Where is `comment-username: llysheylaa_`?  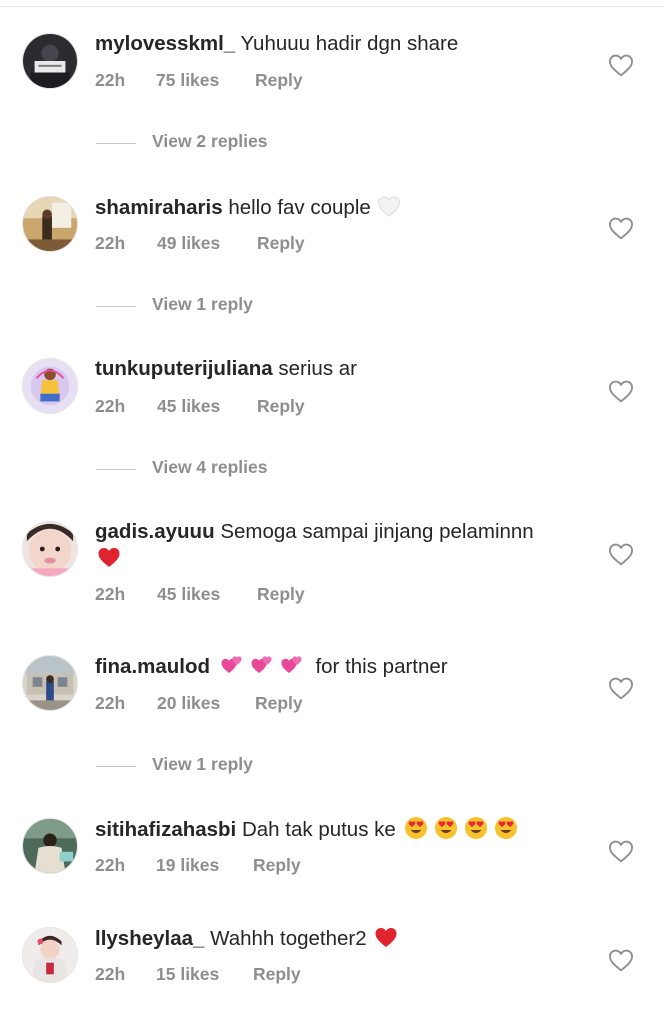
comment-username: llysheylaa_ is located at coordinates (149, 938).